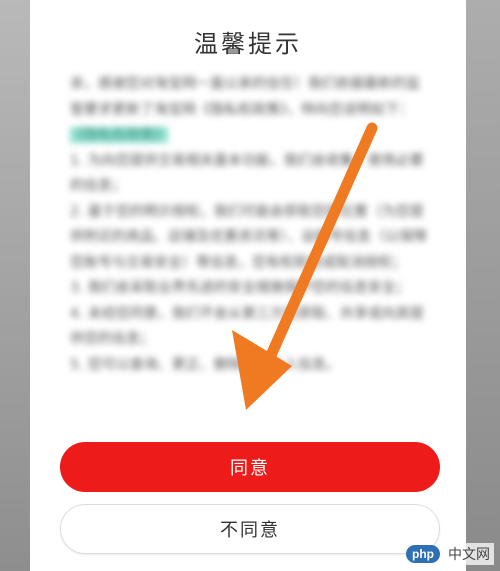 The width and height of the screenshot is (500, 571). What do you see at coordinates (205, 364) in the screenshot?
I see `body-paragraph-5: 5. 您可以查询、更正、删除您的个人信息。` at bounding box center [205, 364].